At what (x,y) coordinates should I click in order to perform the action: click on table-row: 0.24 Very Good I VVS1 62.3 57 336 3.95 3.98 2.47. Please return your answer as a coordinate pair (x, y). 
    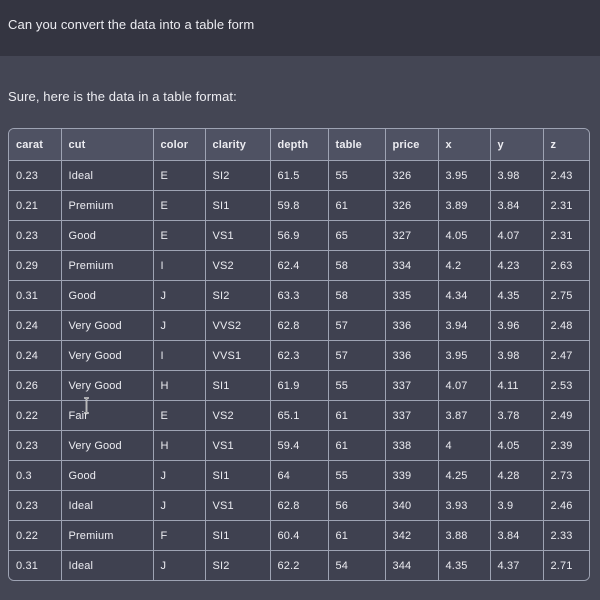
    Looking at the image, I should click on (299, 355).